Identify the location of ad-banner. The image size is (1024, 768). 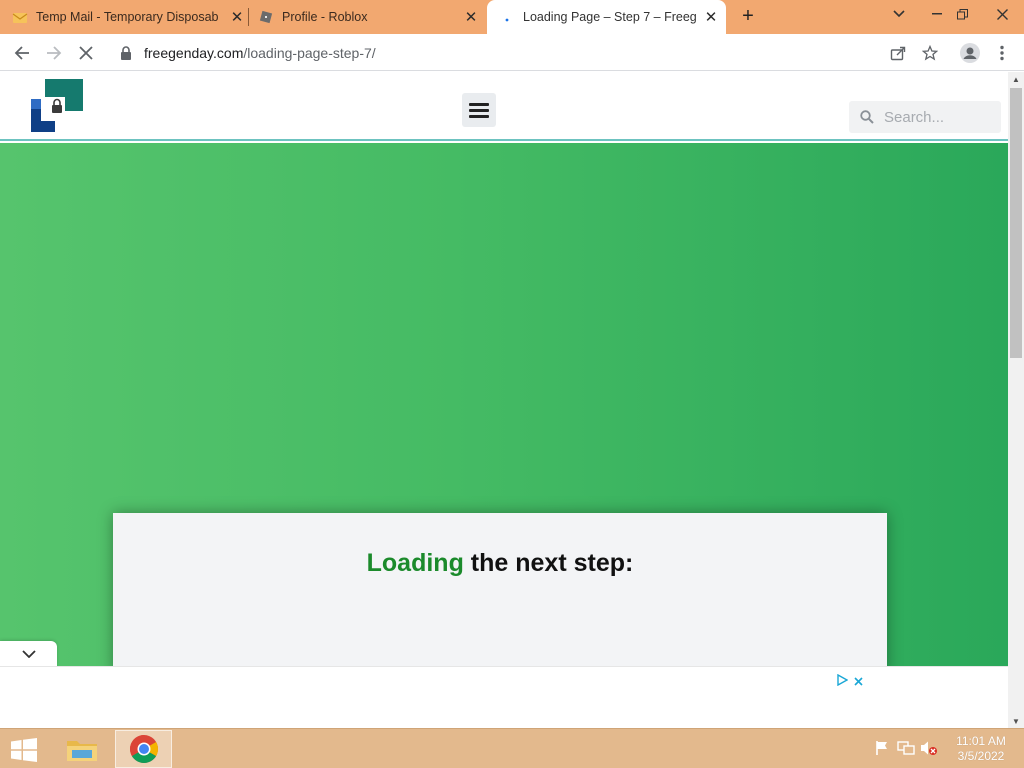
(504, 697).